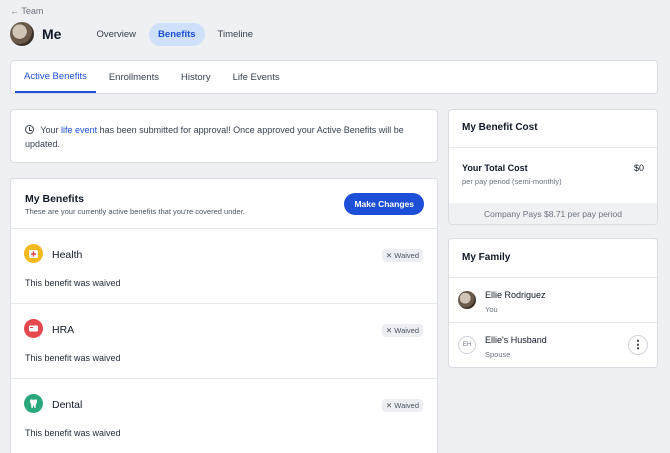  What do you see at coordinates (515, 295) in the screenshot?
I see `member-name: Ellie Rodriguez` at bounding box center [515, 295].